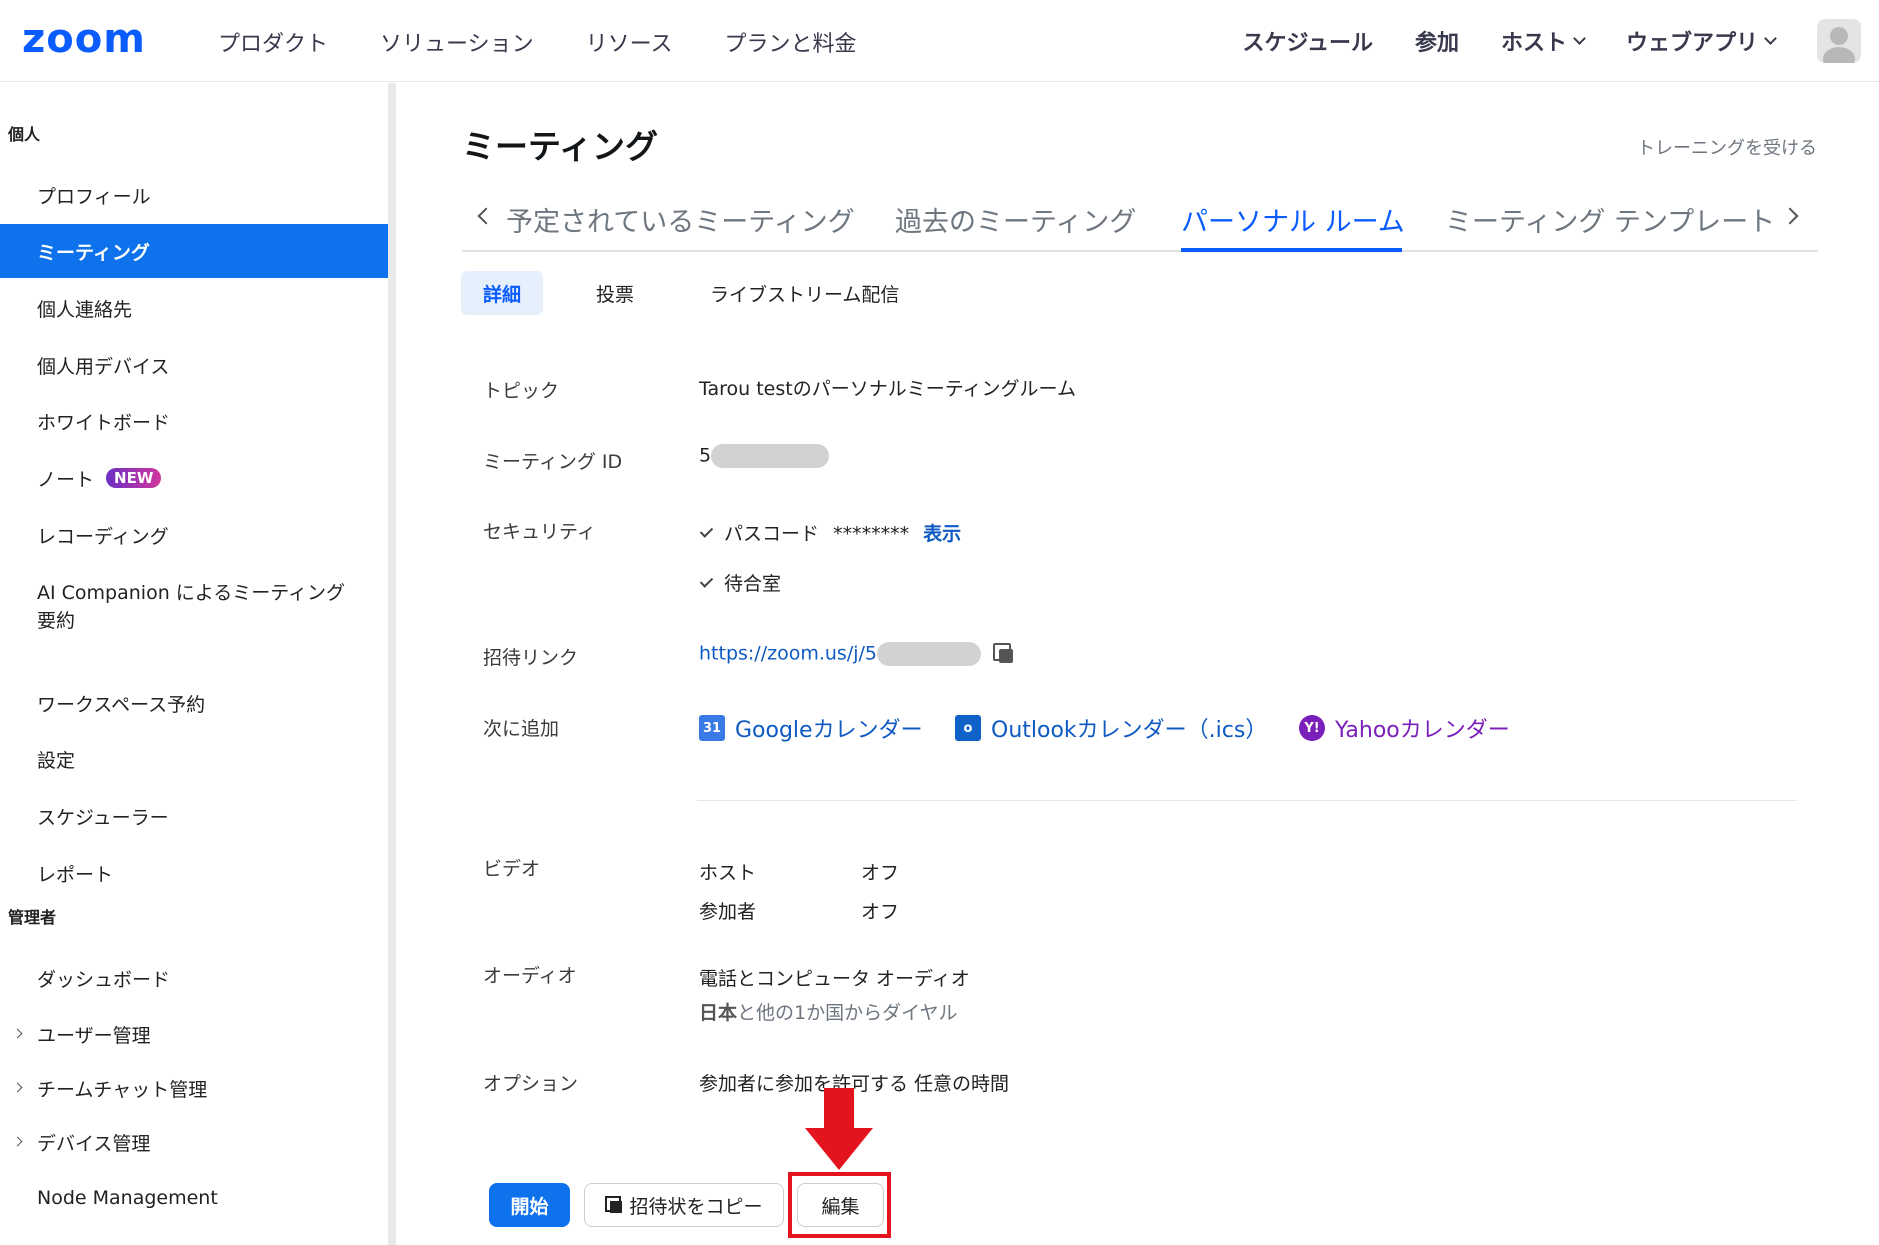 The image size is (1879, 1245). I want to click on sidebar-item-settings: 設定, so click(194, 759).